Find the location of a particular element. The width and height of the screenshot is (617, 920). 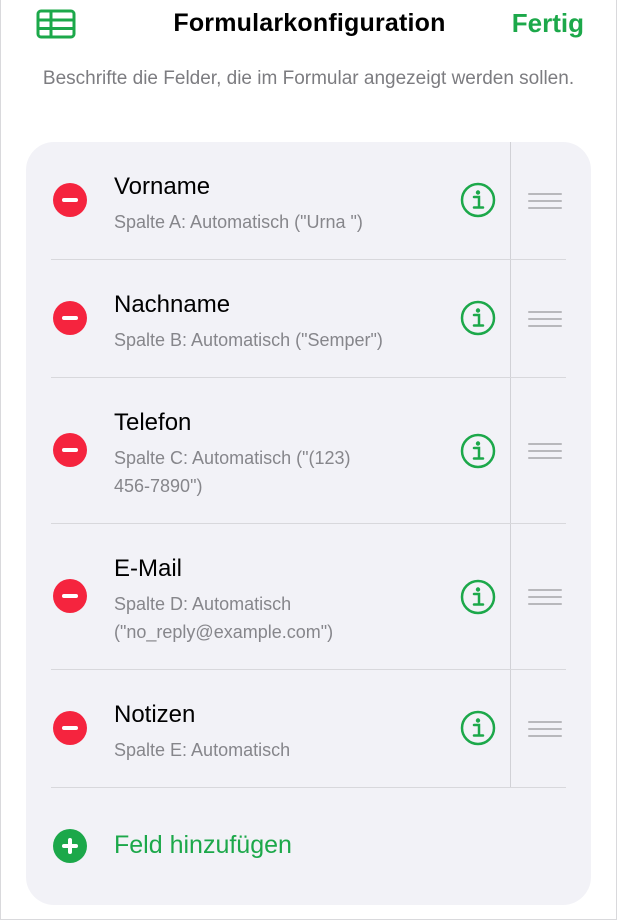

field-row-vorname: Vorname Spalte A: Automatisch ("Urna ") is located at coordinates (308, 201).